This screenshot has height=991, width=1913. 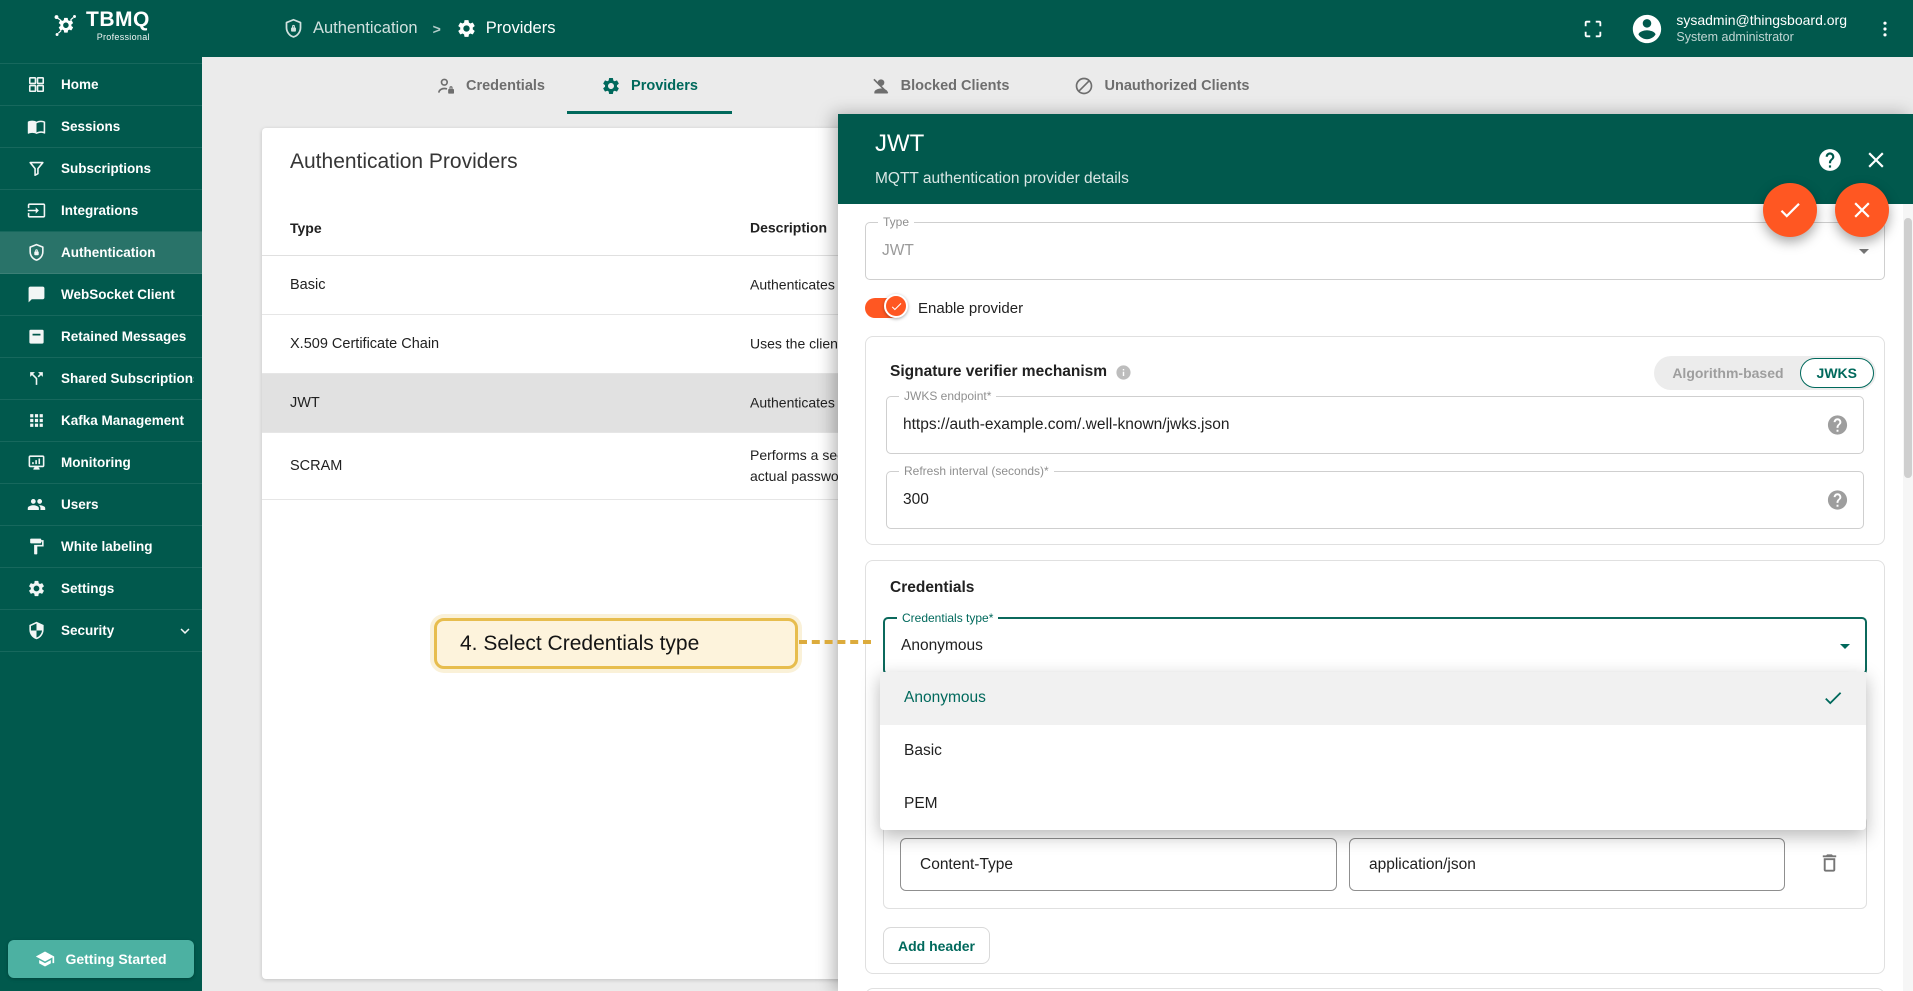 I want to click on tab-label: Credentials, so click(x=505, y=85).